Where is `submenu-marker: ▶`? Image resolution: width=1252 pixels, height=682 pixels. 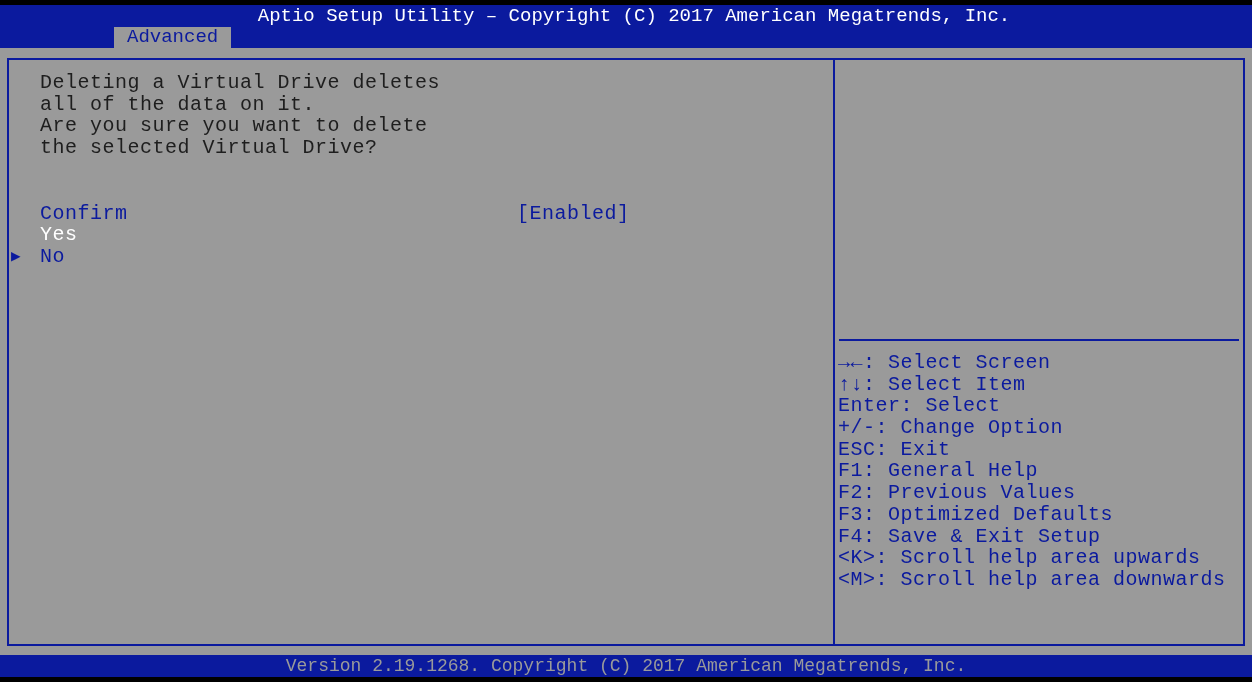 submenu-marker: ▶ is located at coordinates (16, 256).